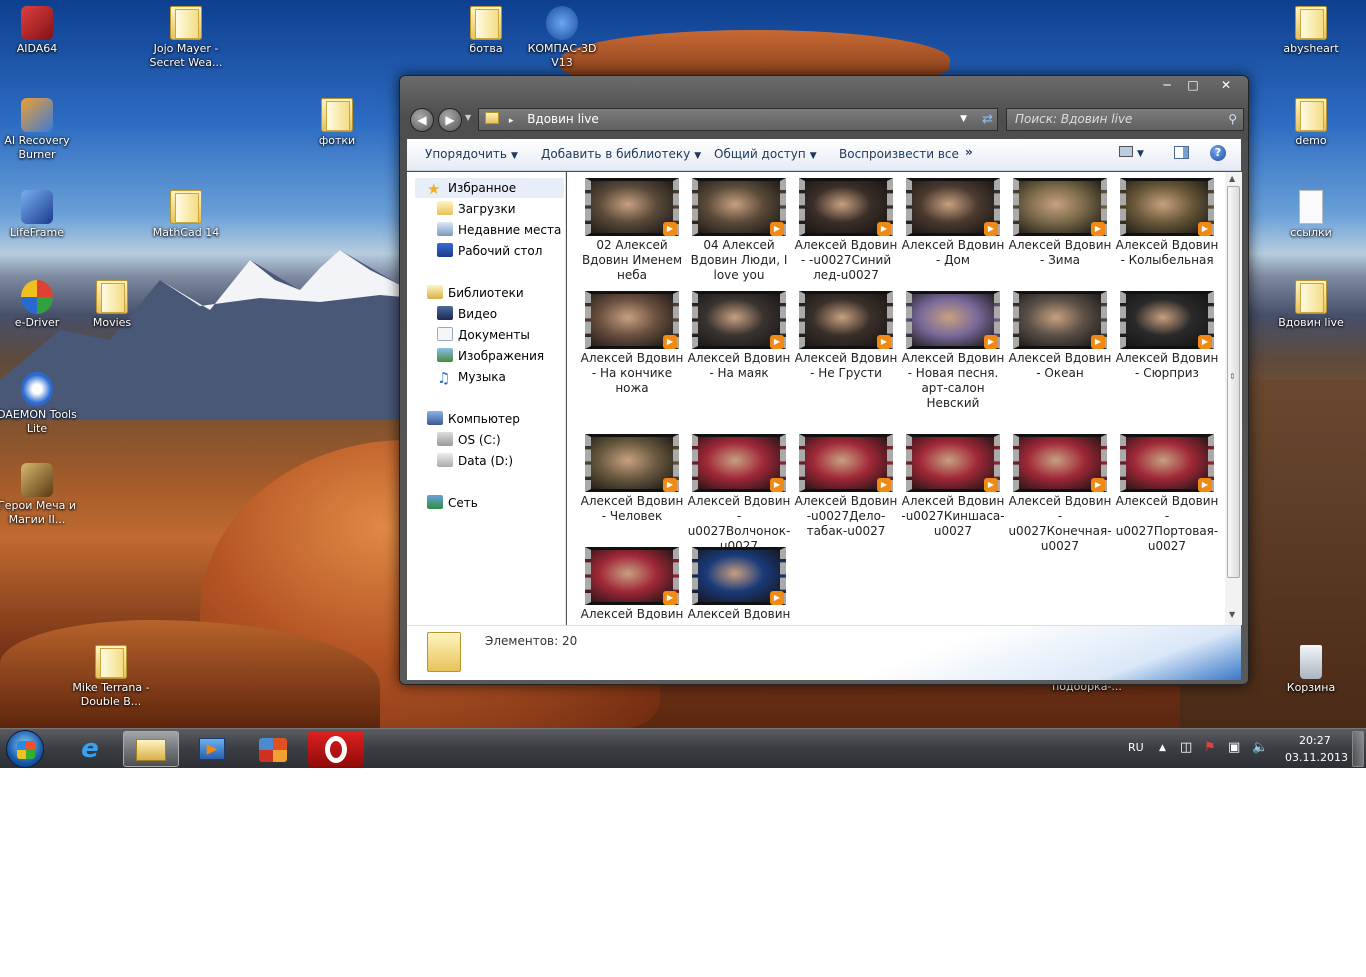 This screenshot has height=977, width=1366. Describe the element at coordinates (467, 314) in the screenshot. I see `nav-video: Видео` at that location.